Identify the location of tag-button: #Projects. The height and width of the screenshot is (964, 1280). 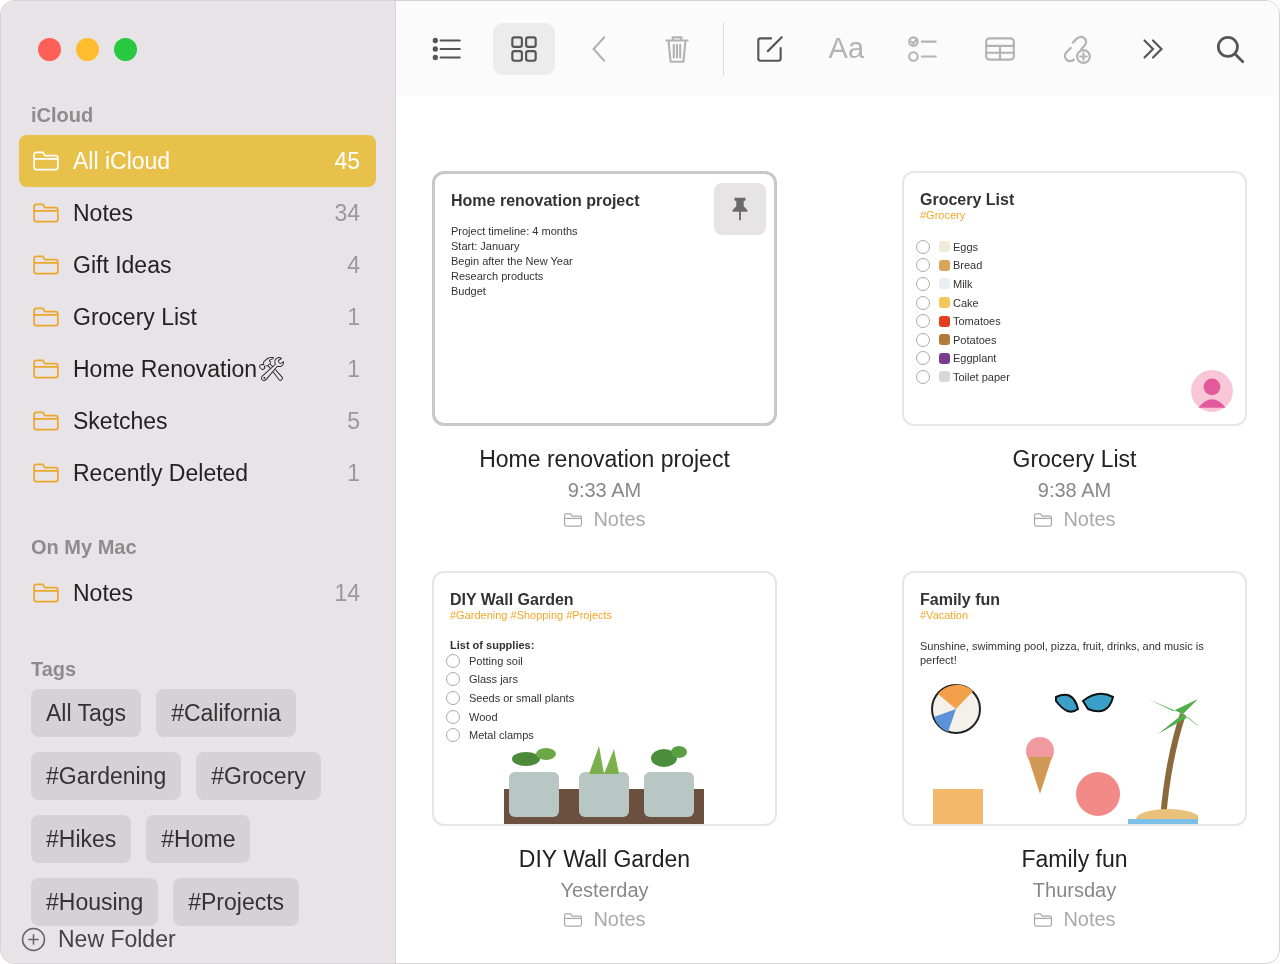
(236, 902).